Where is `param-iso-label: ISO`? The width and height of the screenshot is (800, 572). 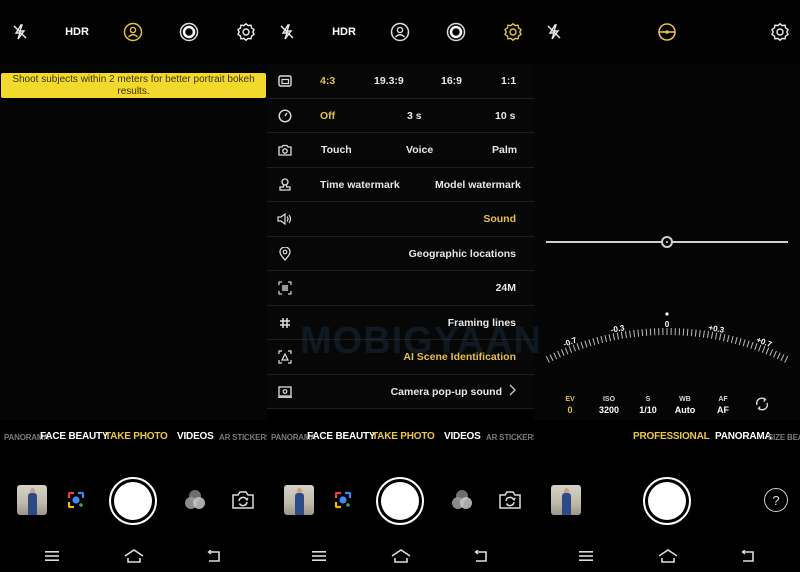 param-iso-label: ISO is located at coordinates (609, 399).